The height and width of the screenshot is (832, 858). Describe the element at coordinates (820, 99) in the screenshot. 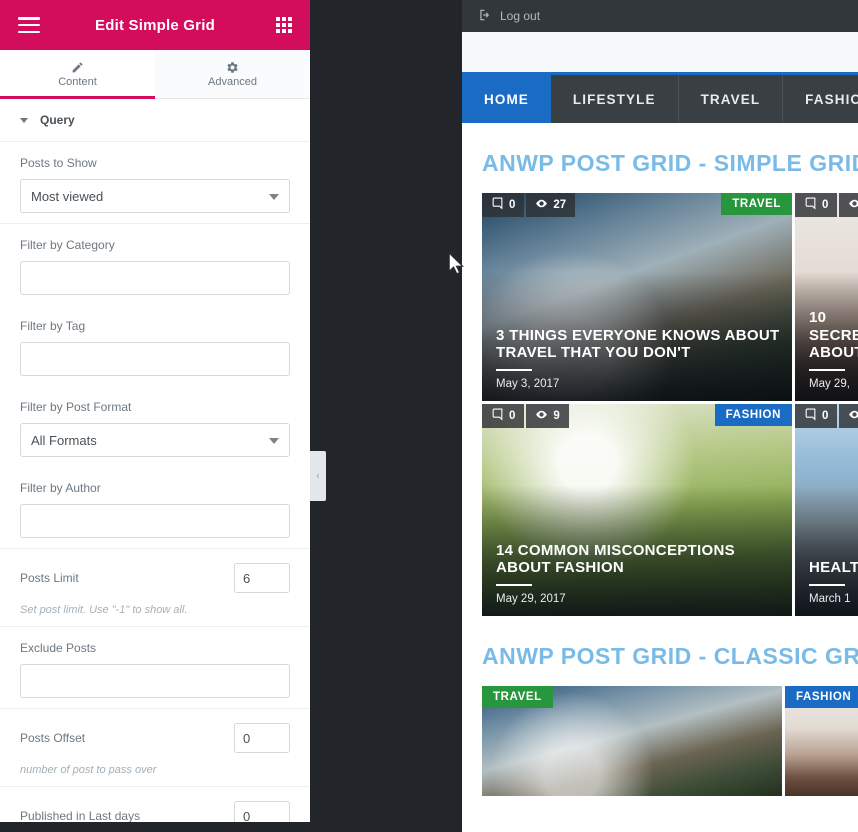

I see `nav-item-fashion: FASHION` at that location.